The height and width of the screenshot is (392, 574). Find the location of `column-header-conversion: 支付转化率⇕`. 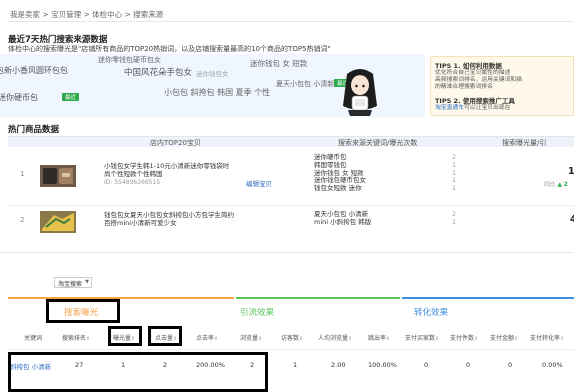

column-header-conversion: 支付转化率⇕ is located at coordinates (547, 337).